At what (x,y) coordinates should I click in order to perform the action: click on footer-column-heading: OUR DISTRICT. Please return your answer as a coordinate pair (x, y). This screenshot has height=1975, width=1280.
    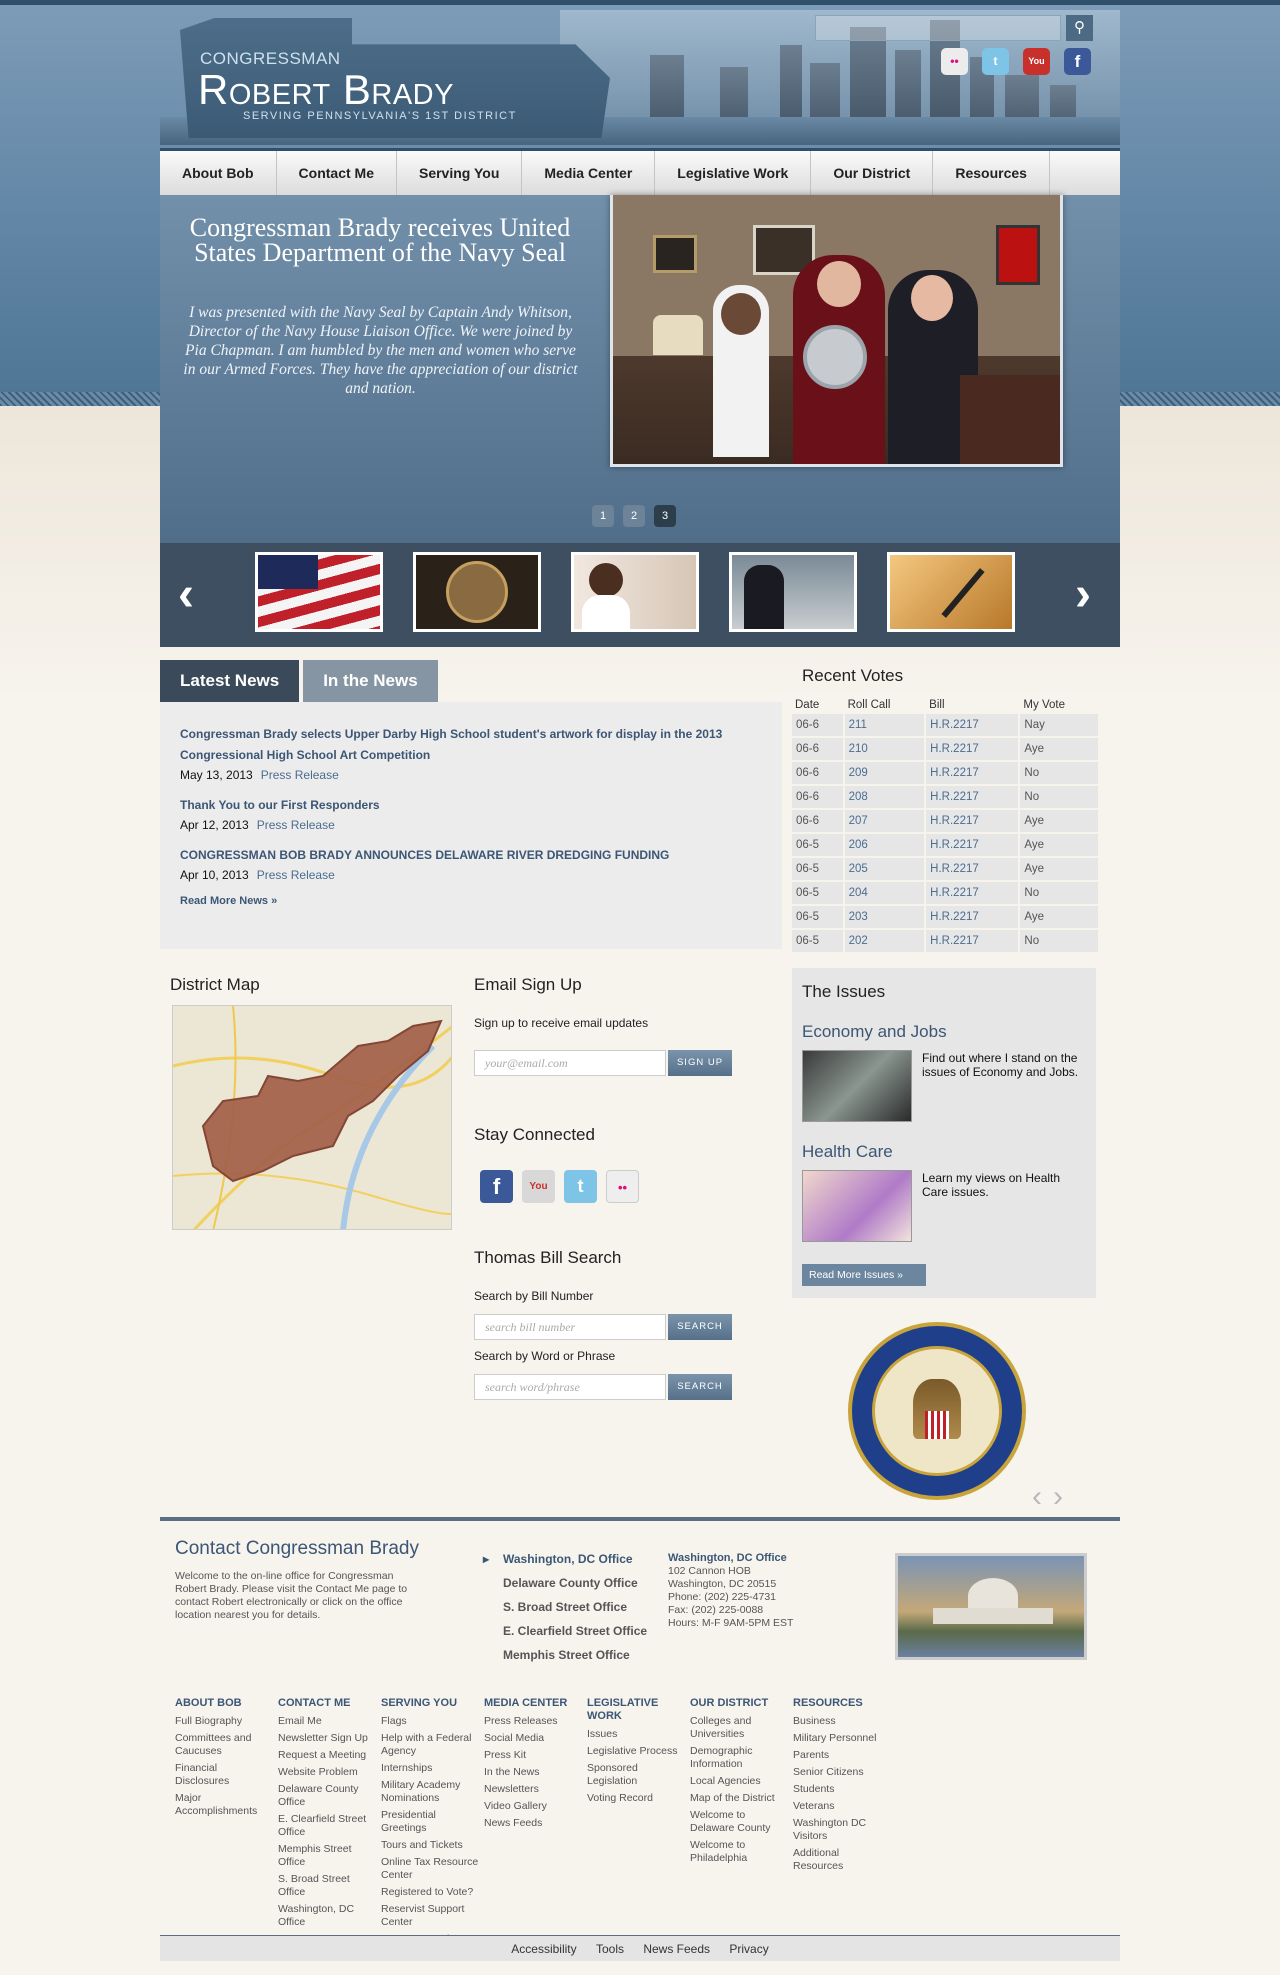
    Looking at the image, I should click on (740, 1703).